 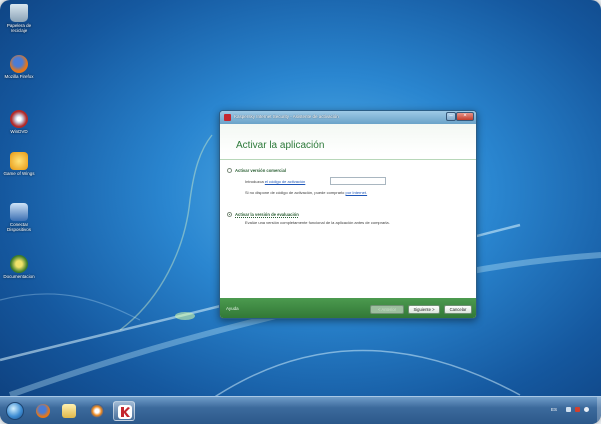 I want to click on desktop-icon-game: Game of Wings, so click(x=19, y=164).